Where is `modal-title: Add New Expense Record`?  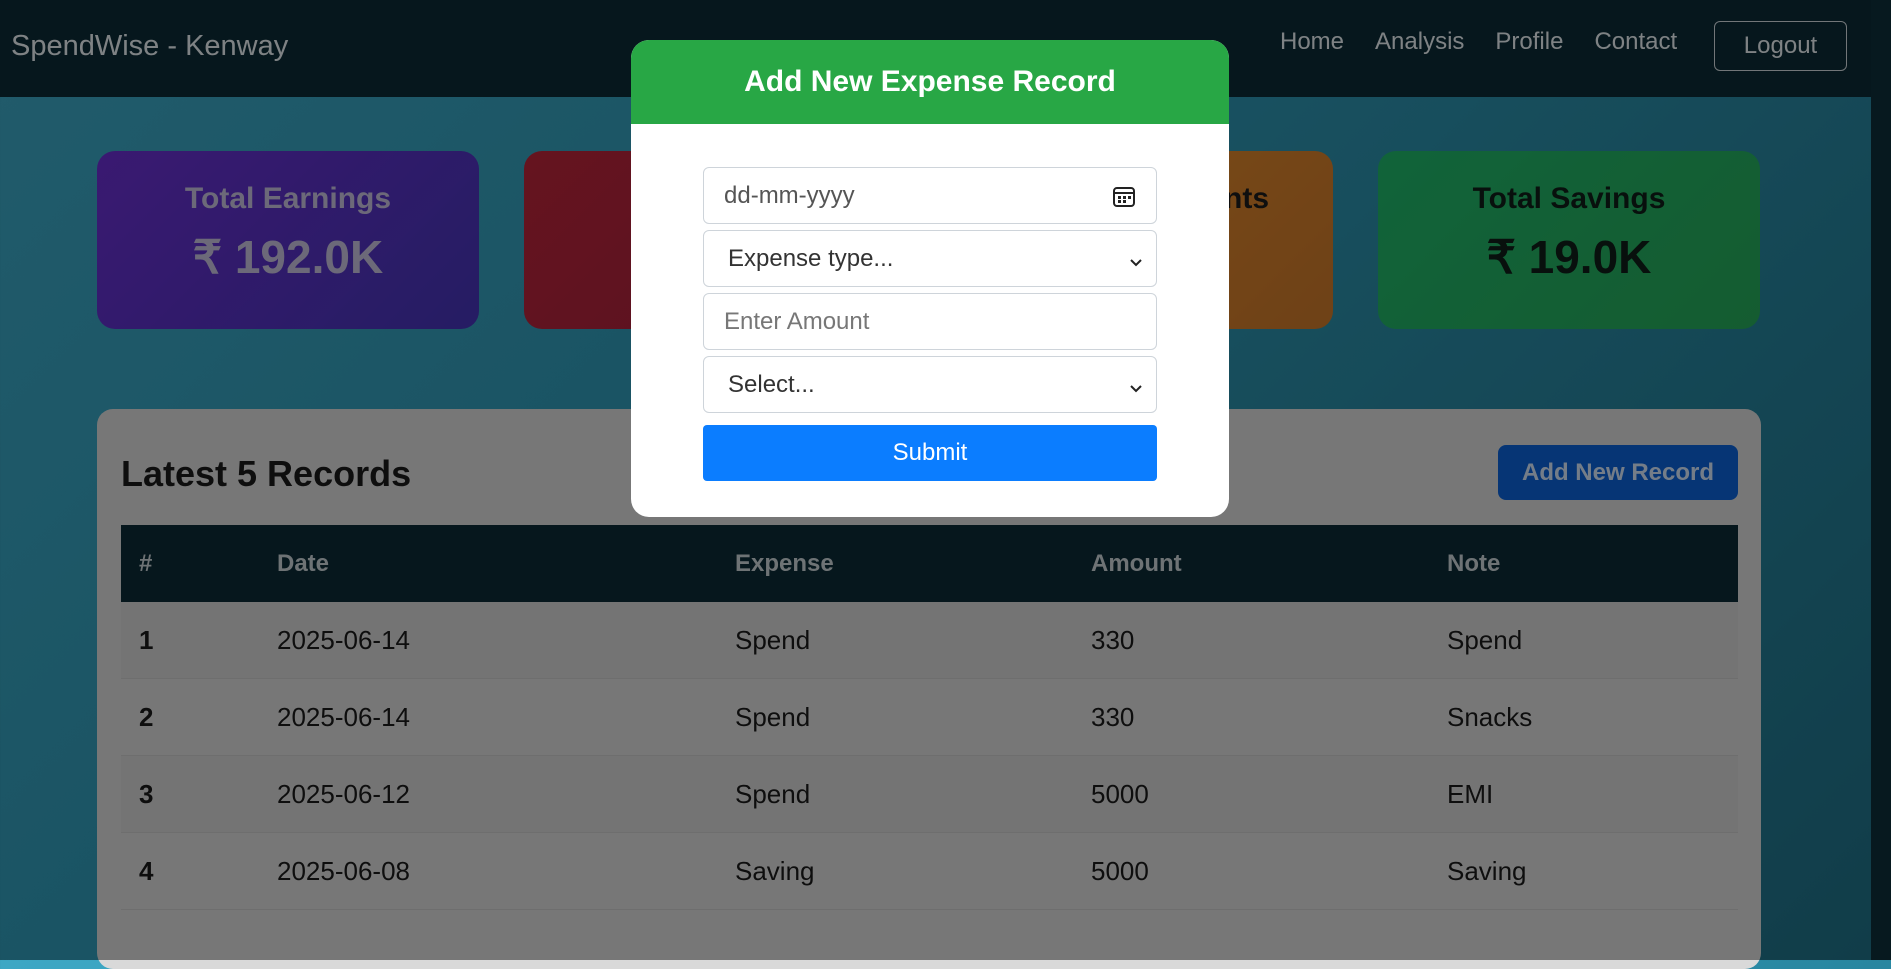
modal-title: Add New Expense Record is located at coordinates (930, 82).